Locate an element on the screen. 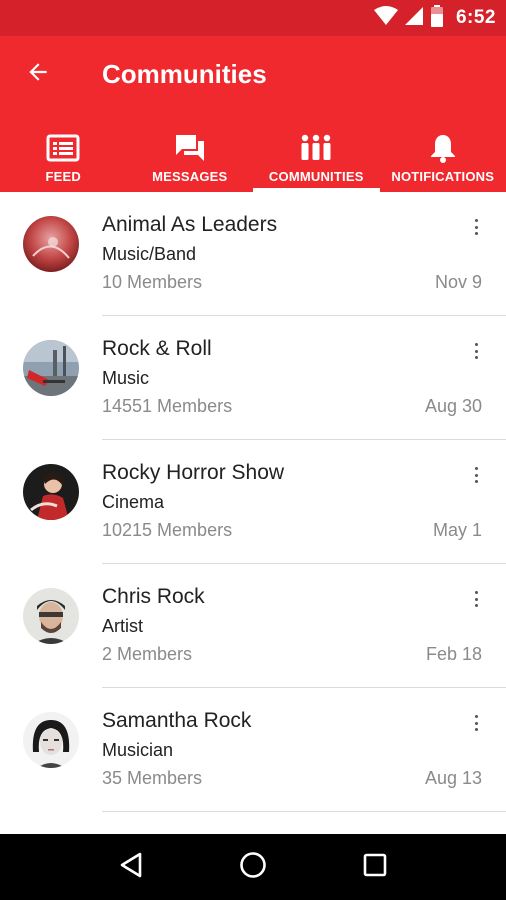 This screenshot has height=900, width=506. nav-recents-button is located at coordinates (375, 867).